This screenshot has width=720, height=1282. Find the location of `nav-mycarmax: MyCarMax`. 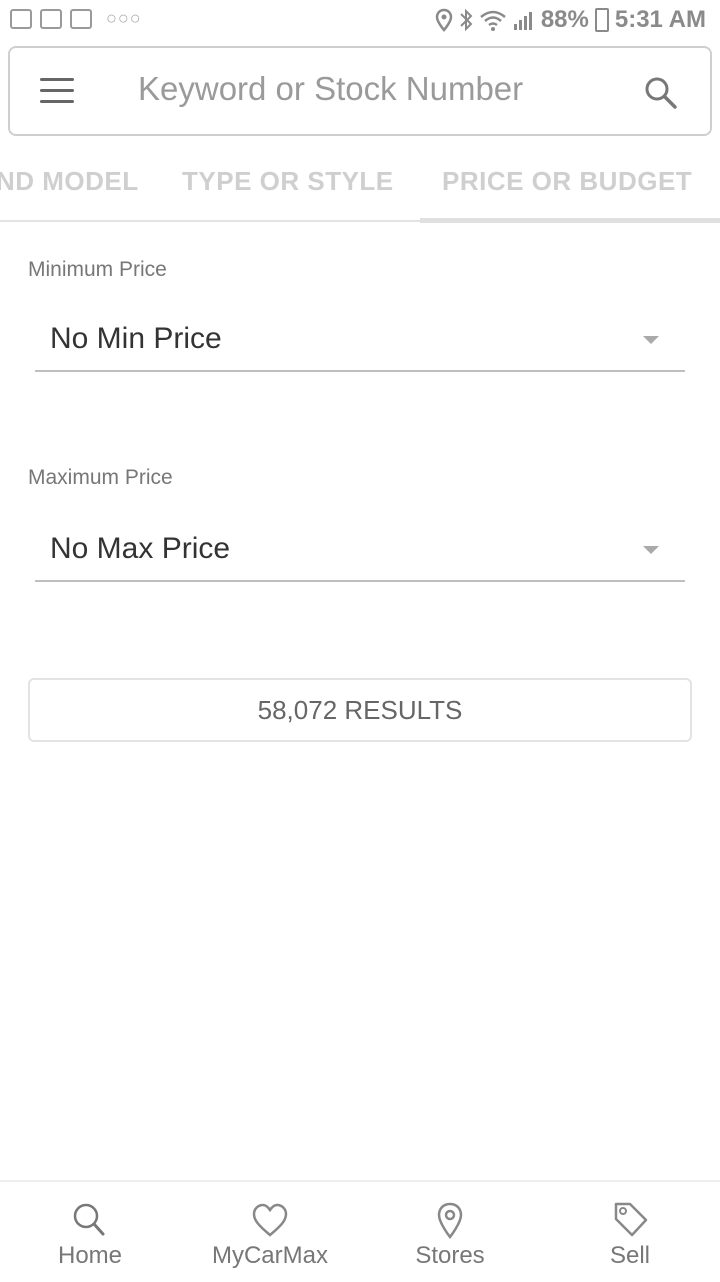

nav-mycarmax: MyCarMax is located at coordinates (270, 1232).